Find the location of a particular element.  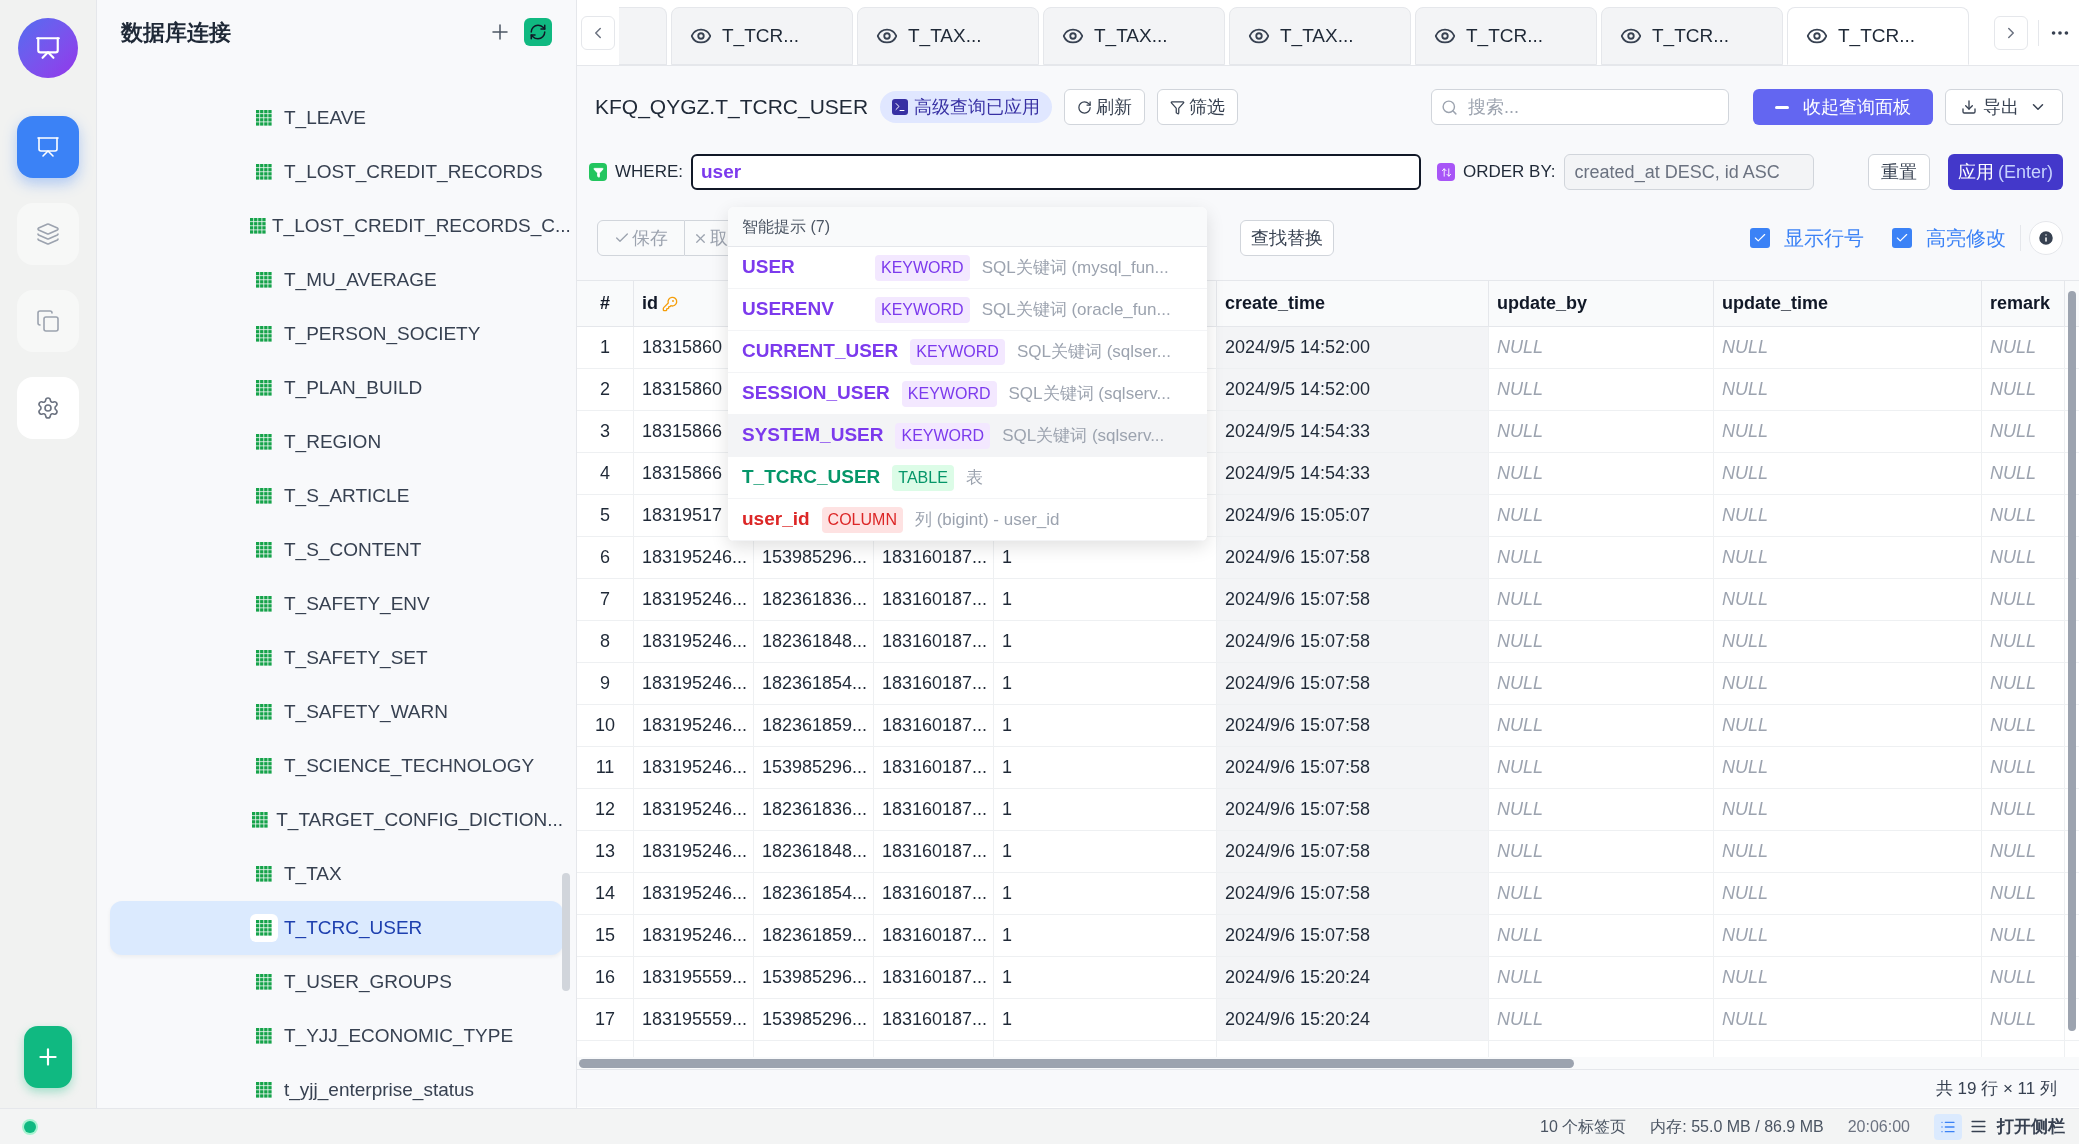

table-cell-text: 5 is located at coordinates (605, 515).